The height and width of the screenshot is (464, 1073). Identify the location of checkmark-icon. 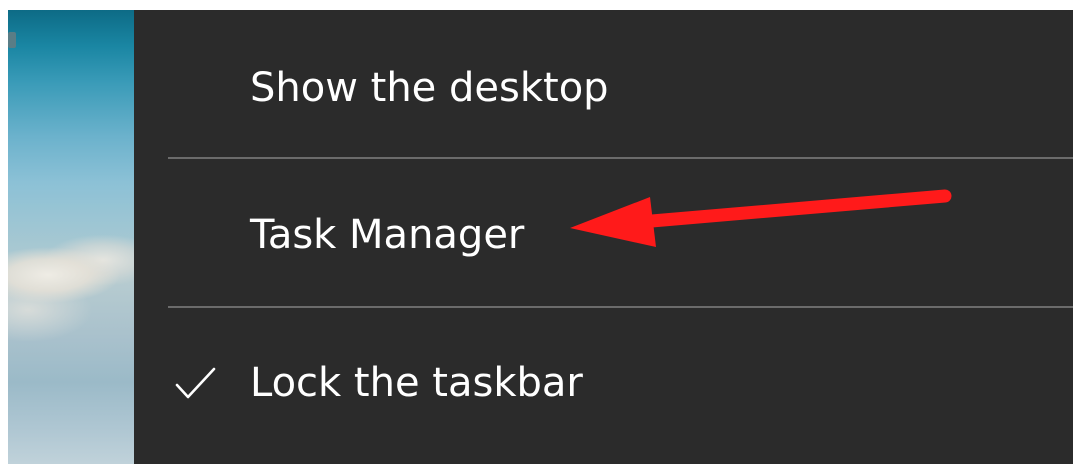
(195, 383).